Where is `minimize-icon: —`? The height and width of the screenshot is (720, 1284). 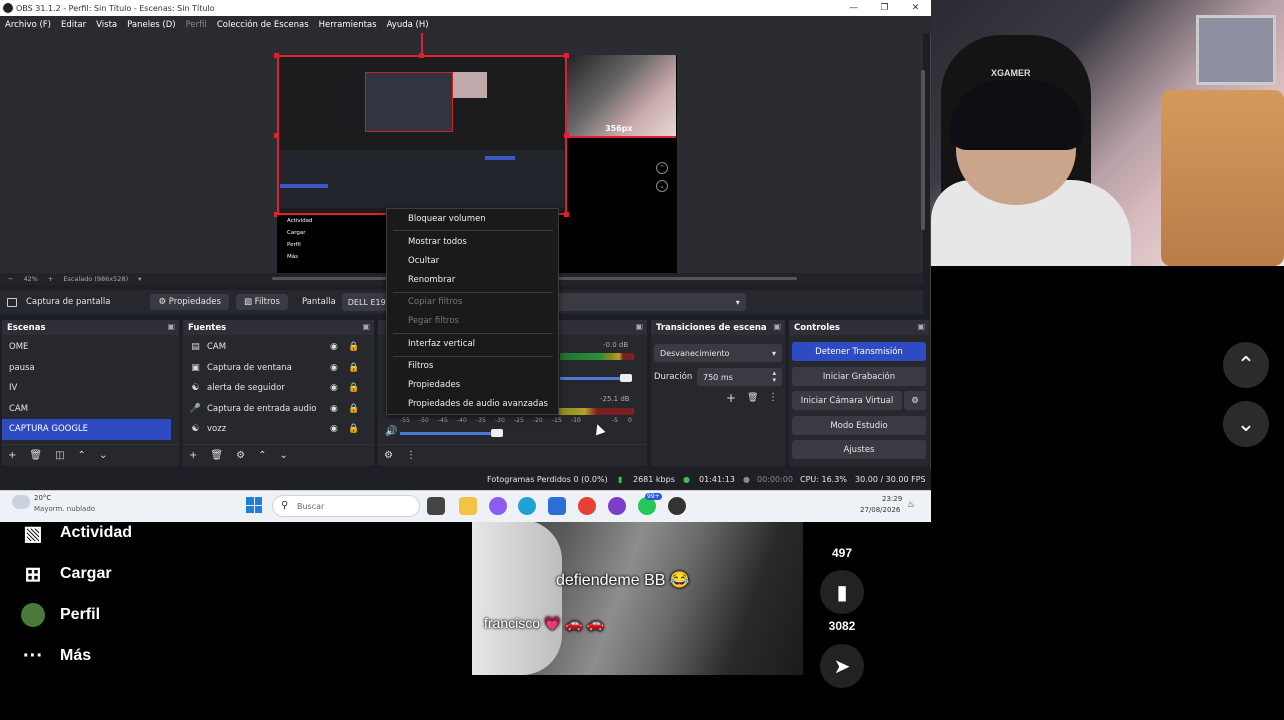 minimize-icon: — is located at coordinates (853, 8).